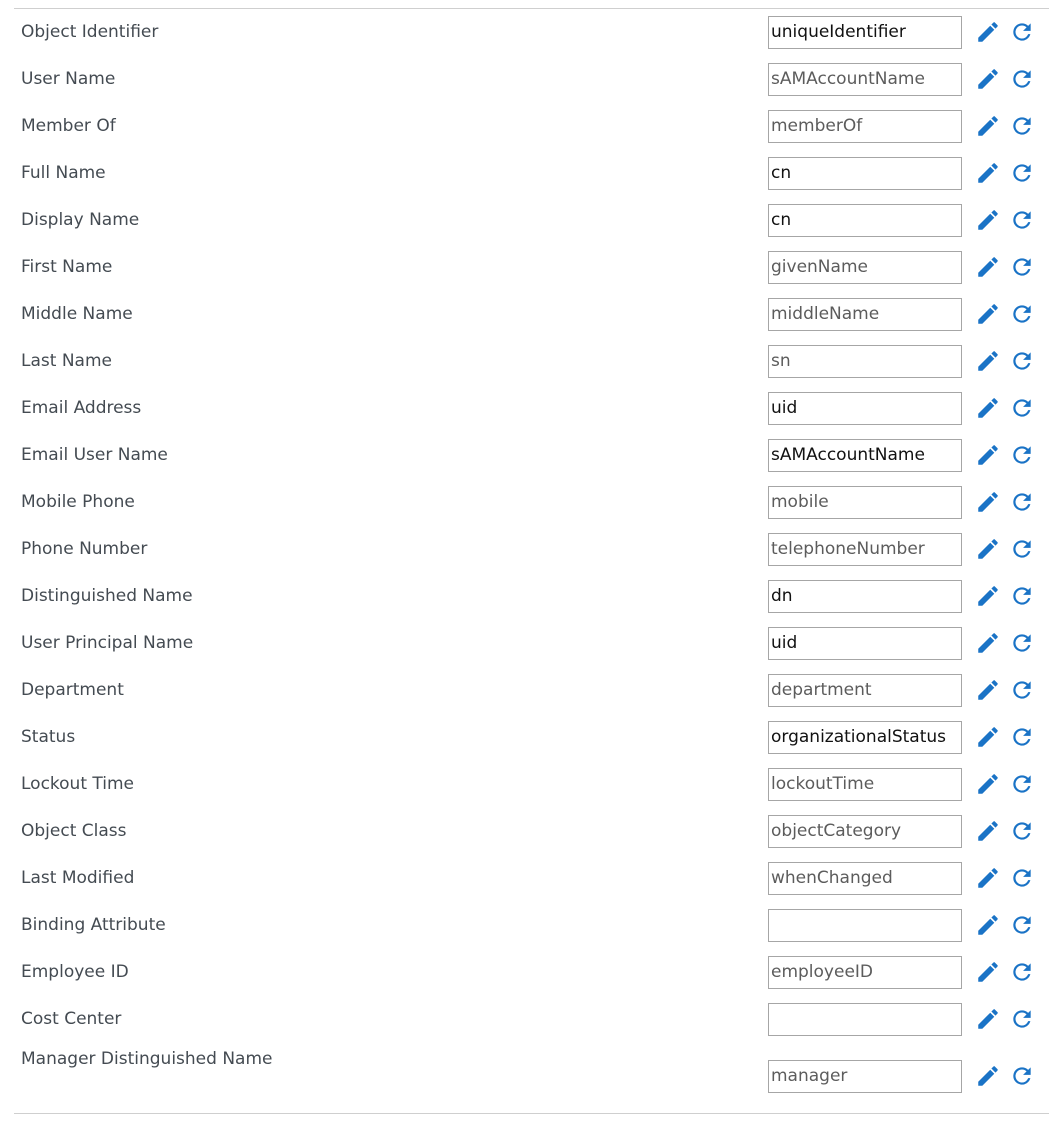 This screenshot has width=1049, height=1125. Describe the element at coordinates (72, 690) in the screenshot. I see `attribute-label: Department` at that location.